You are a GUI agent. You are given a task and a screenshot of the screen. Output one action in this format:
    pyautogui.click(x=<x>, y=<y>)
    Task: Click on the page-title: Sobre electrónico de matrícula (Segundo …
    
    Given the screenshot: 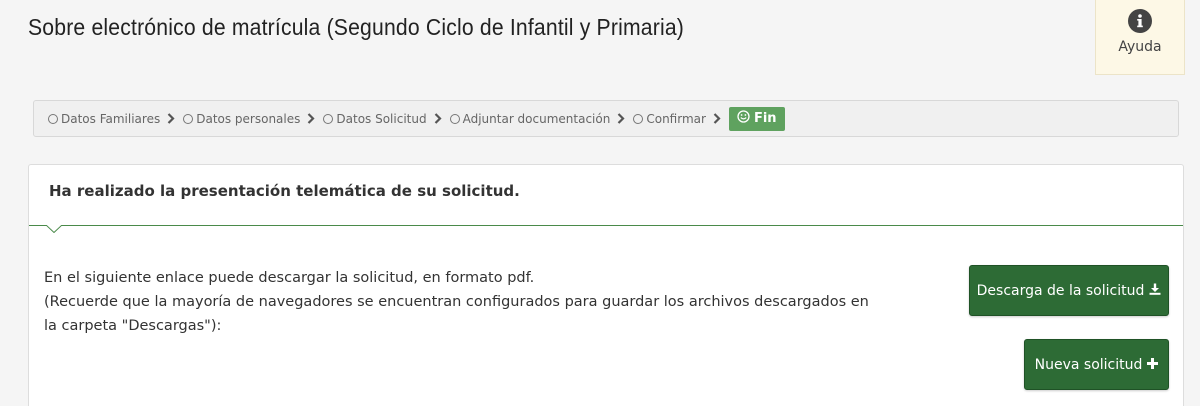 What is the action you would take?
    pyautogui.click(x=356, y=27)
    